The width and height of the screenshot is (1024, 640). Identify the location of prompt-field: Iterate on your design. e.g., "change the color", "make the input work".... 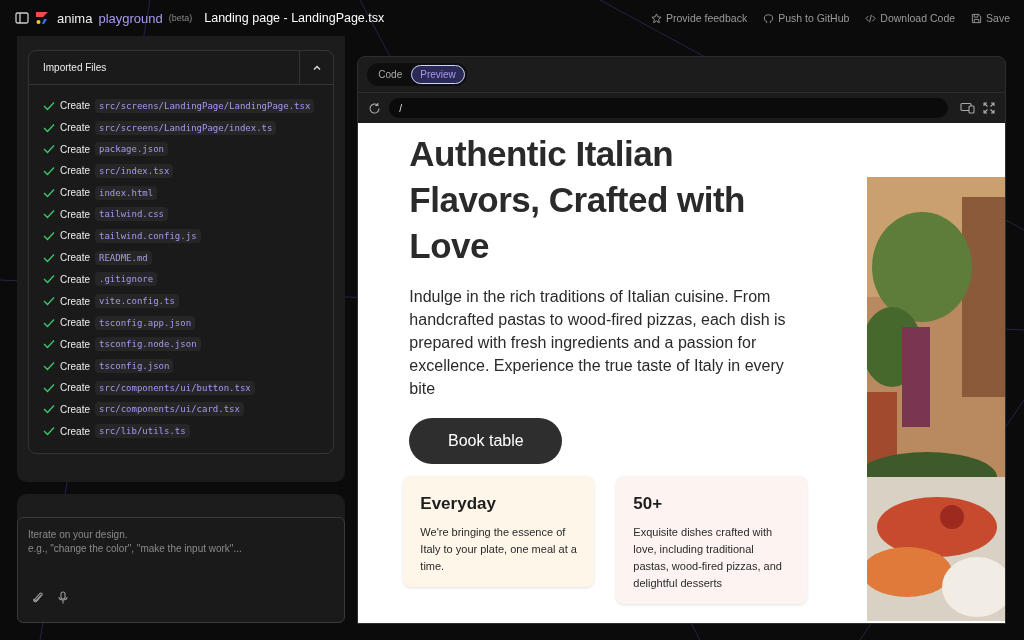
(181, 554).